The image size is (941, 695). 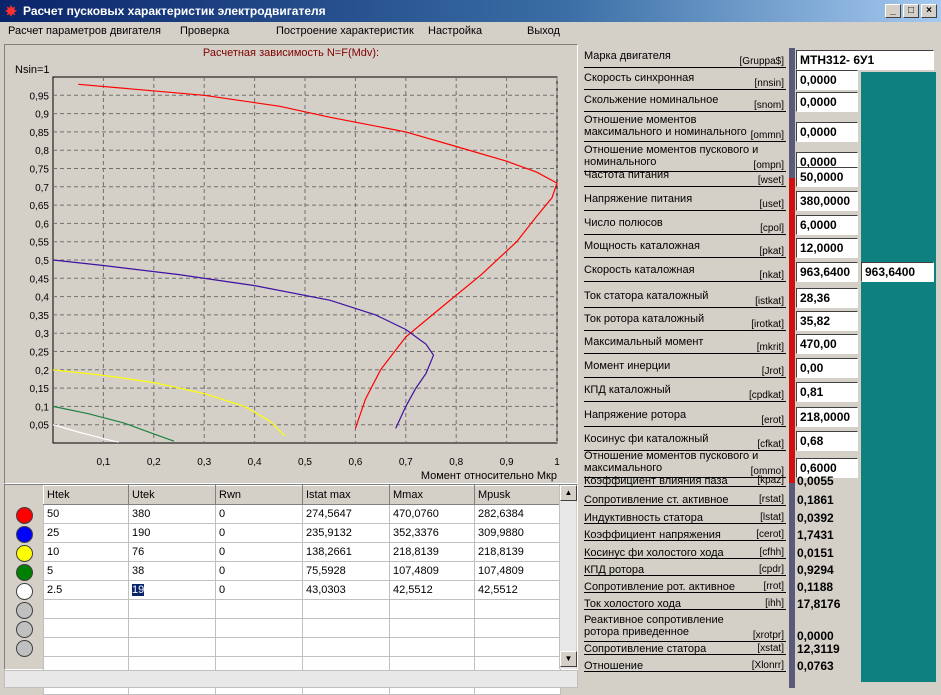 I want to click on table-row: 25 190 0 235,9132 352,3376 309,9880, so click(x=302, y=533).